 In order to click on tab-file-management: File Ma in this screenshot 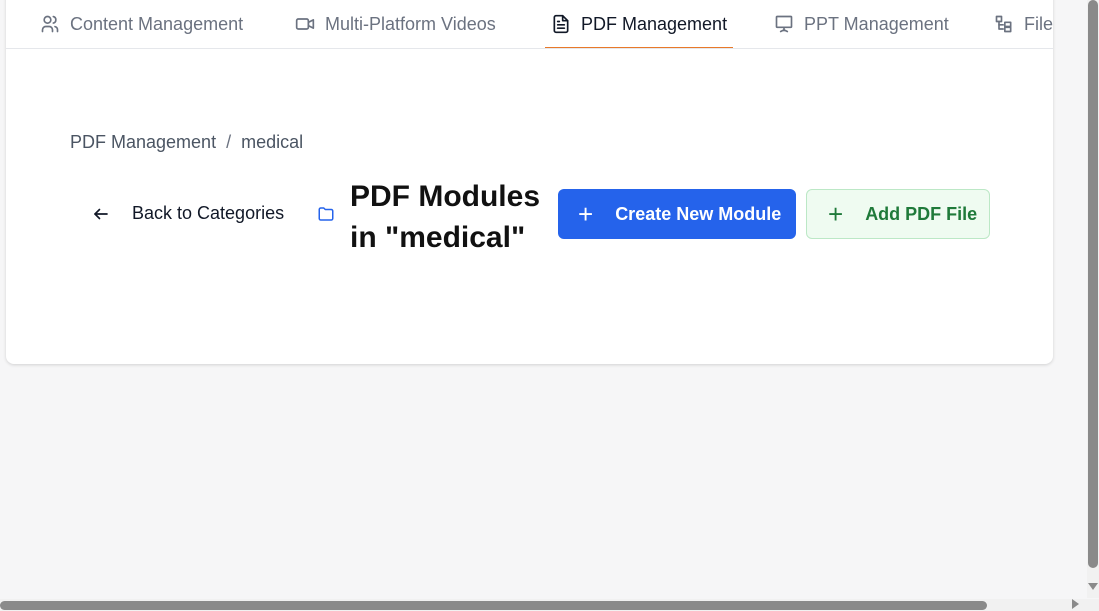, I will do `click(1023, 24)`.